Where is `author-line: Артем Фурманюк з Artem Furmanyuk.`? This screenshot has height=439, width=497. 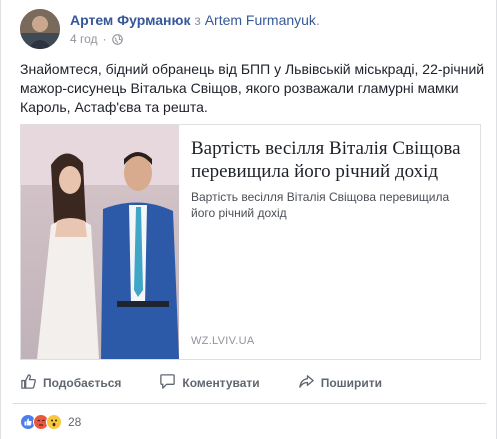 author-line: Артем Фурманюк з Artem Furmanyuk. is located at coordinates (280, 20).